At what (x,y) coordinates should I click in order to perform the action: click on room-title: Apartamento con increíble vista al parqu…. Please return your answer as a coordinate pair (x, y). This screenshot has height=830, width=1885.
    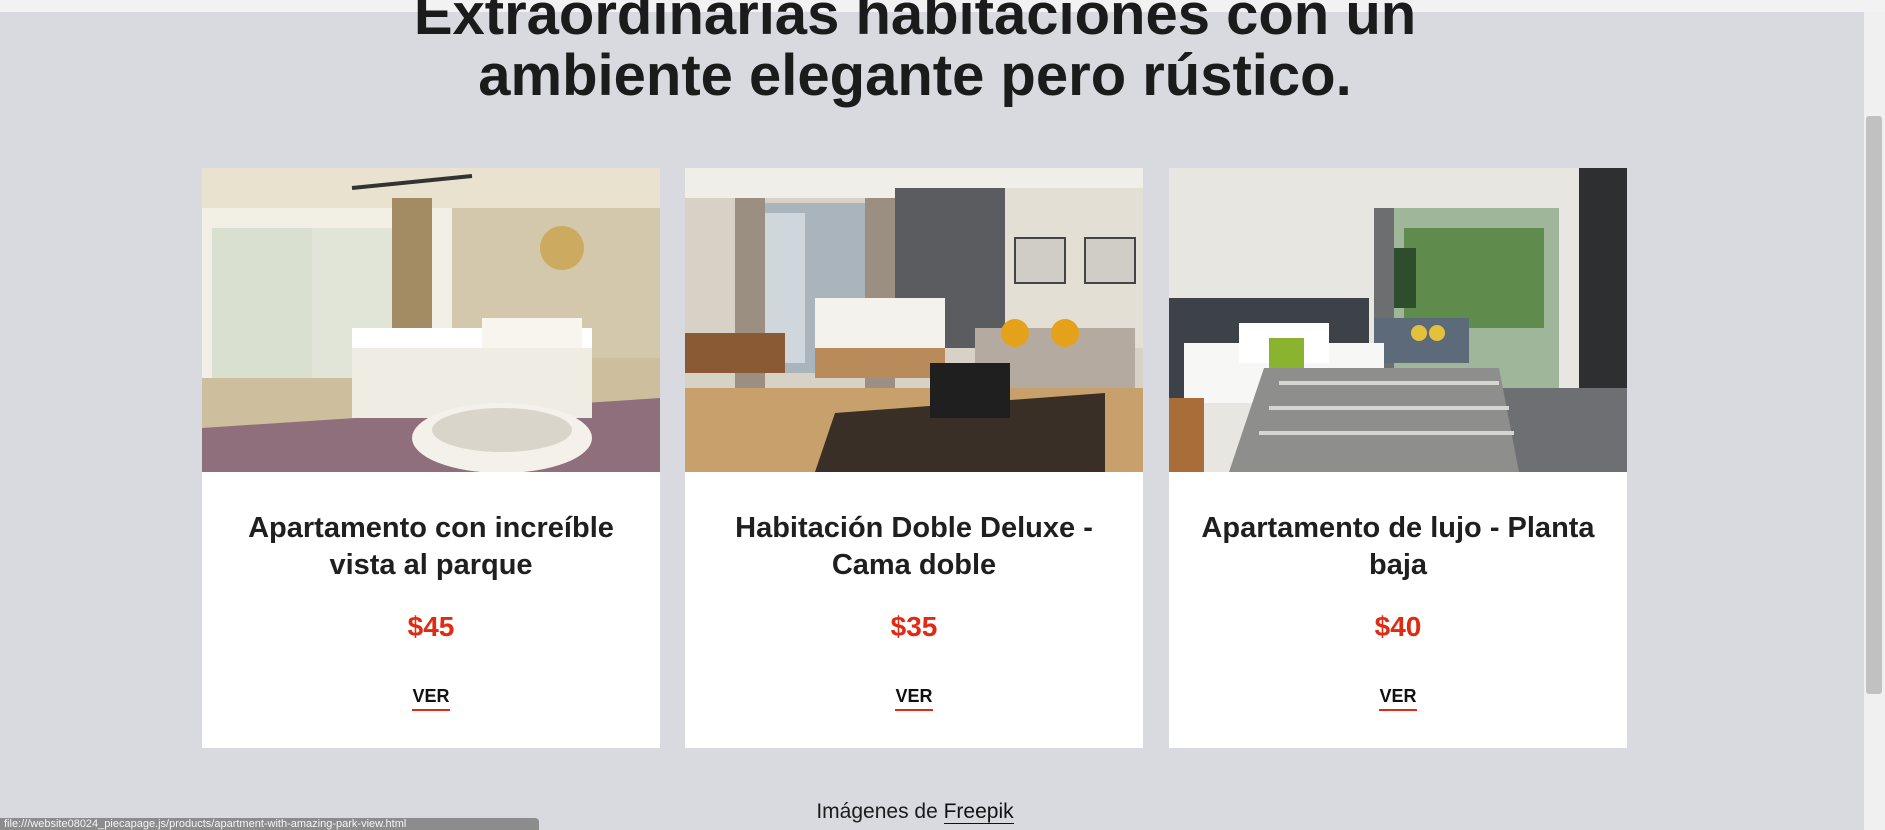
    Looking at the image, I should click on (431, 546).